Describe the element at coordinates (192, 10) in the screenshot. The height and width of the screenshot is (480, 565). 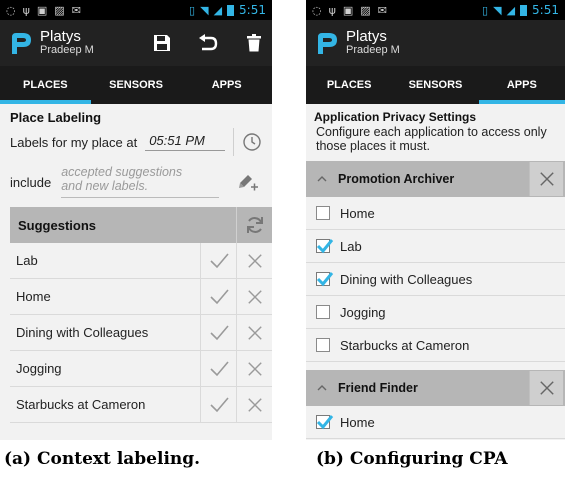
I see `vibrate-icon: ▯` at that location.